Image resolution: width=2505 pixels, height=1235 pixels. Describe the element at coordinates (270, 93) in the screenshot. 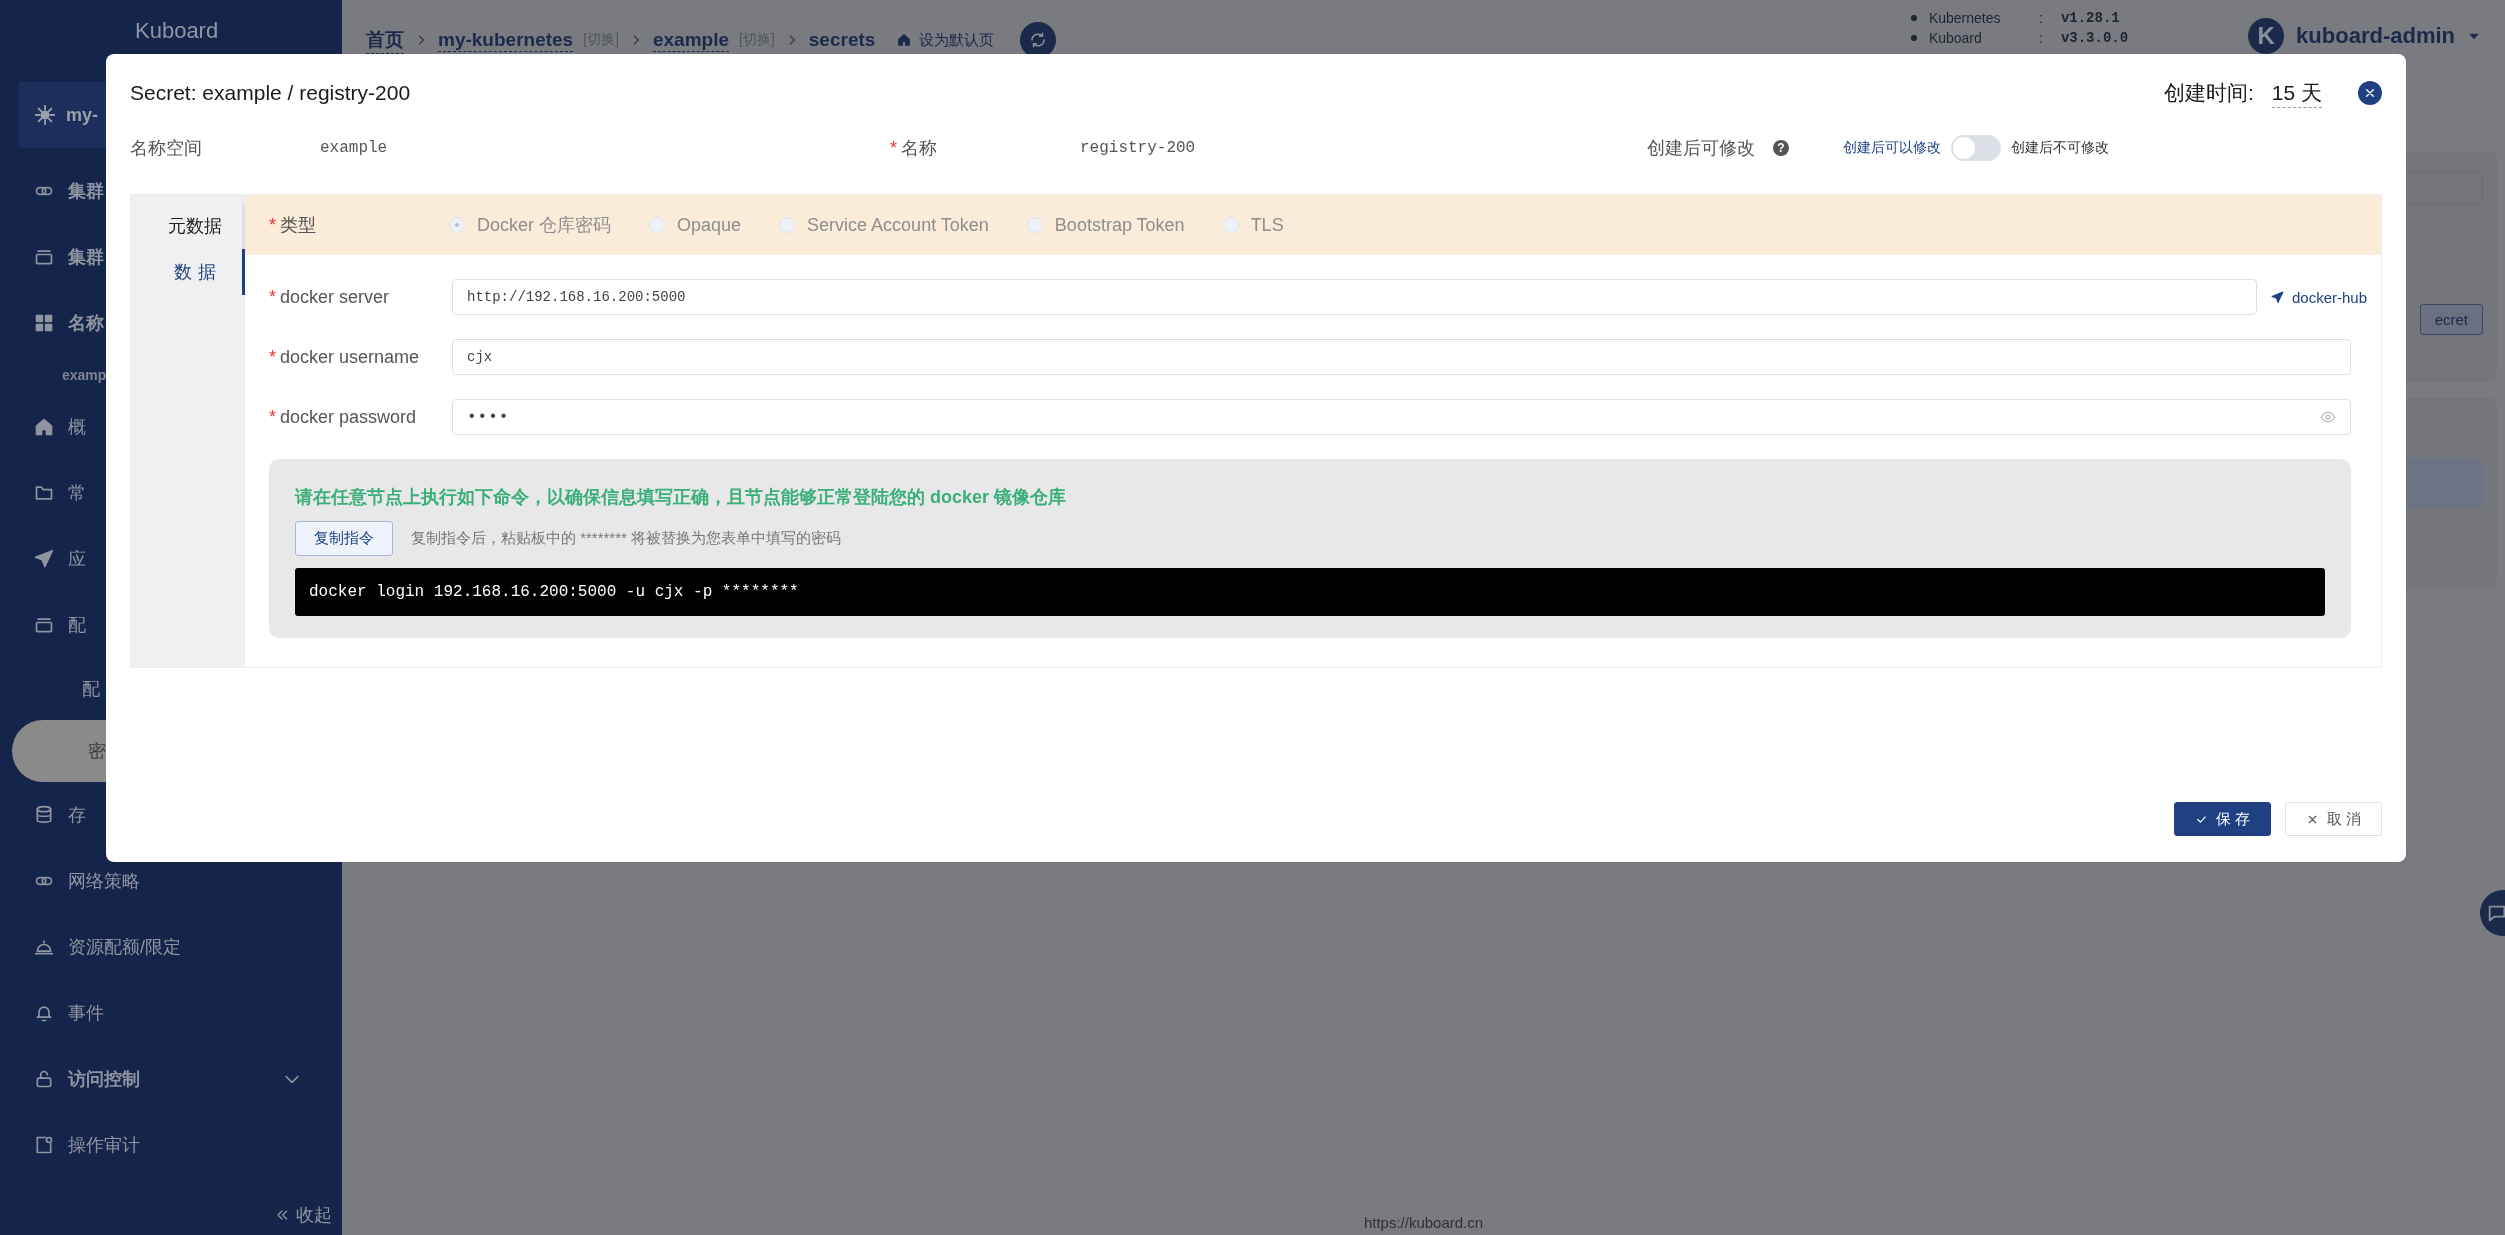

I see `dialog-title: Secret: example / registry-200` at that location.